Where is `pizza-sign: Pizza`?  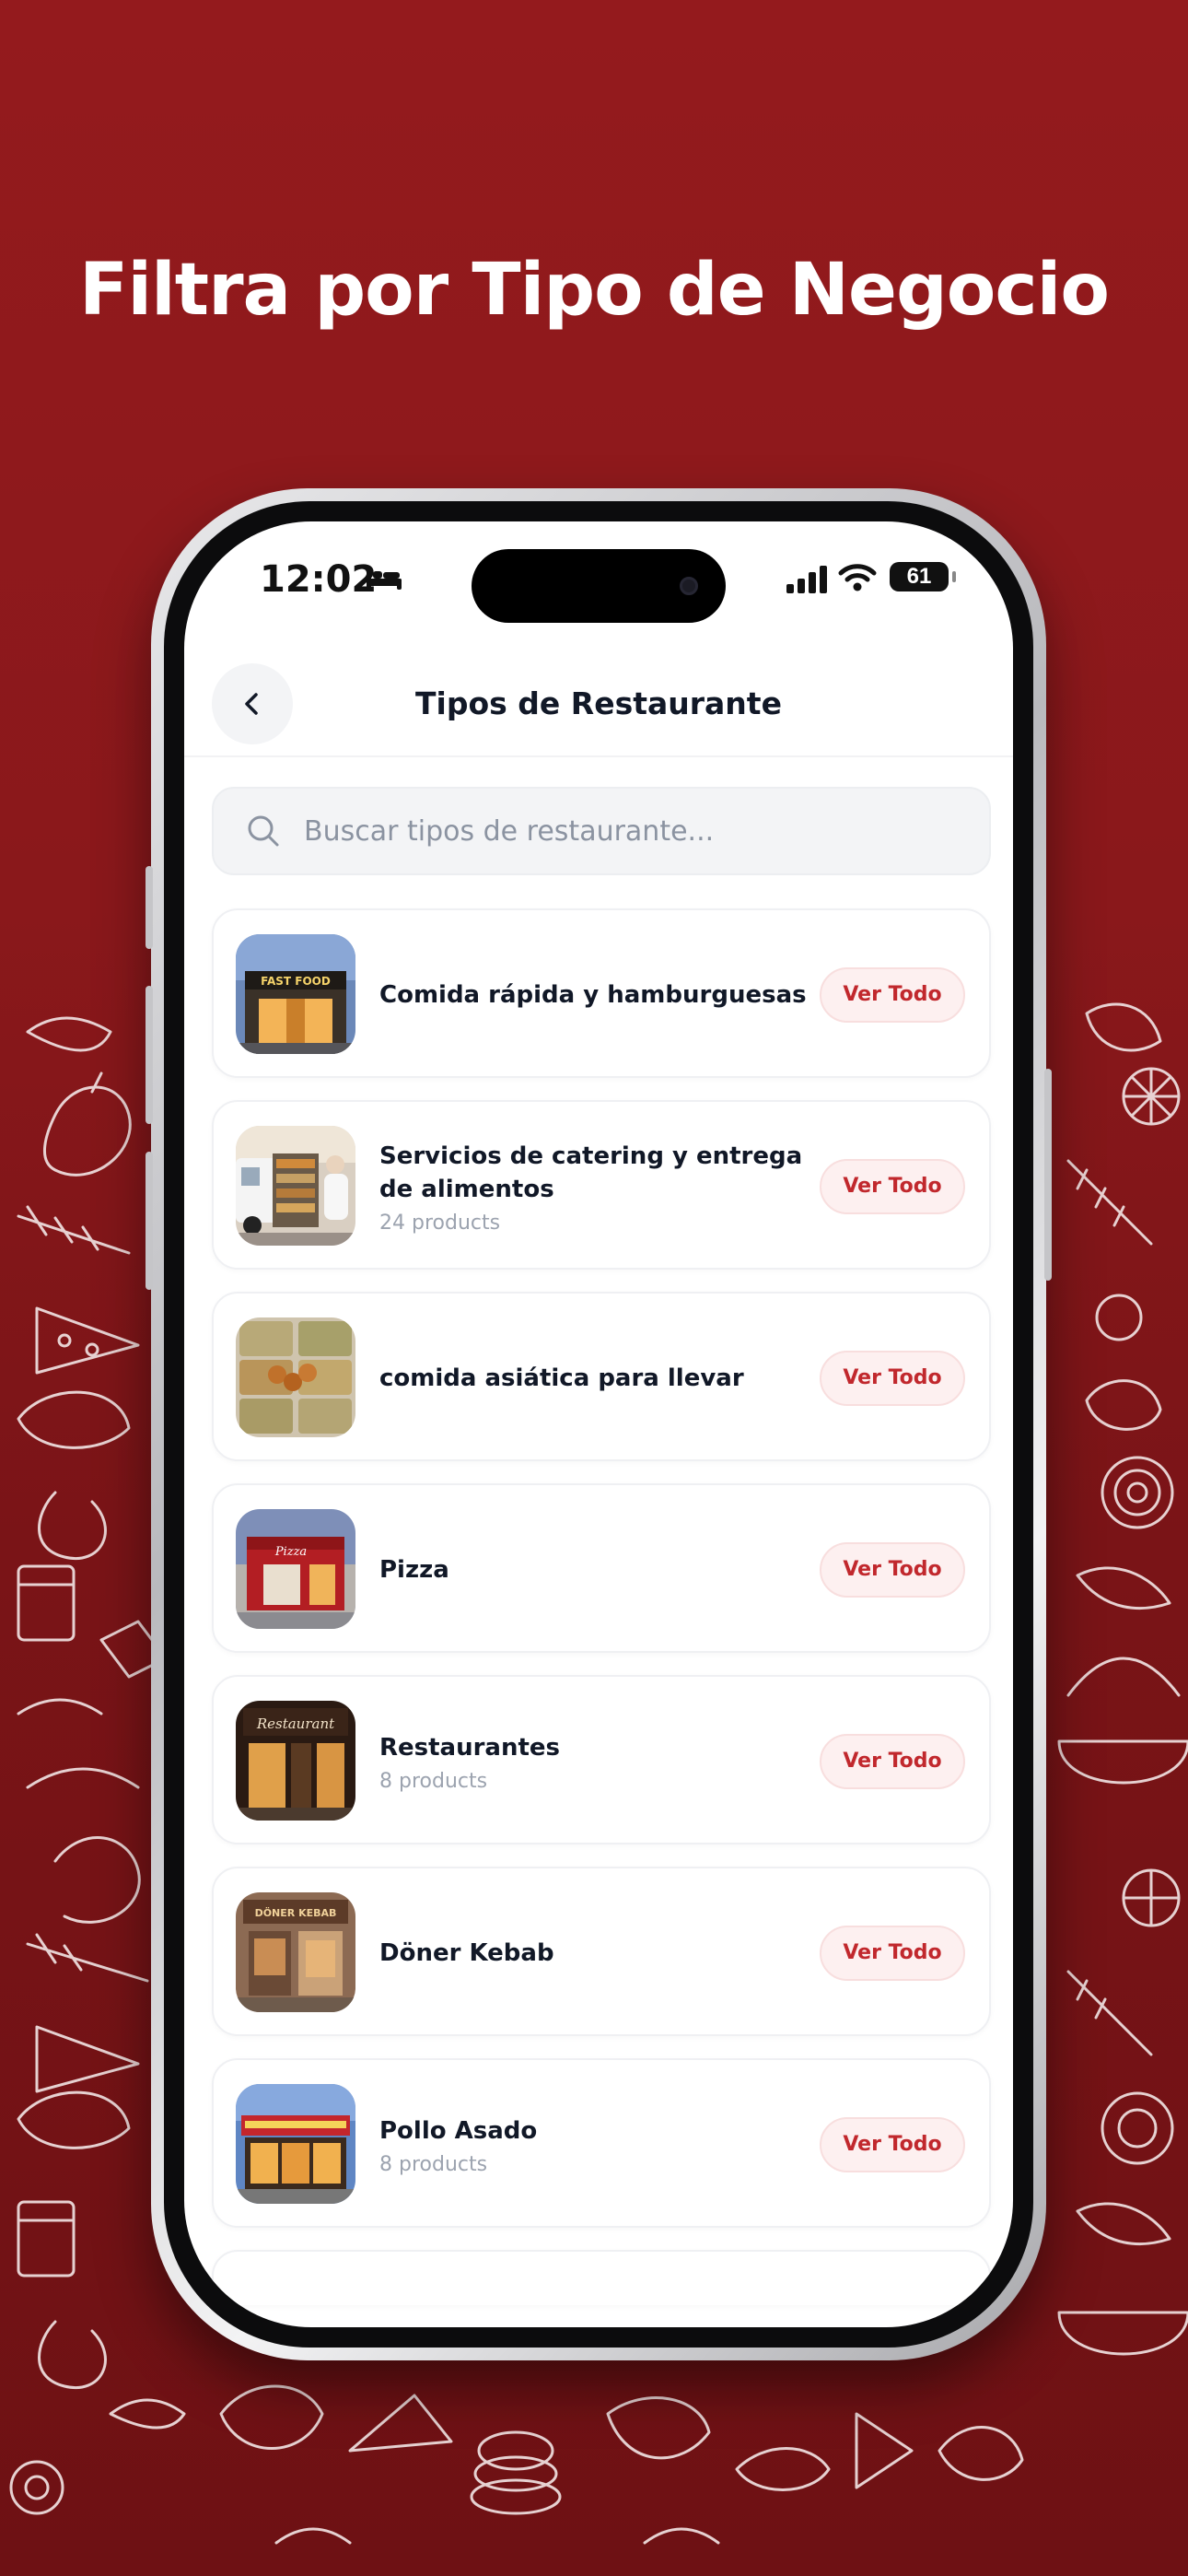
pizza-sign: Pizza is located at coordinates (290, 1552).